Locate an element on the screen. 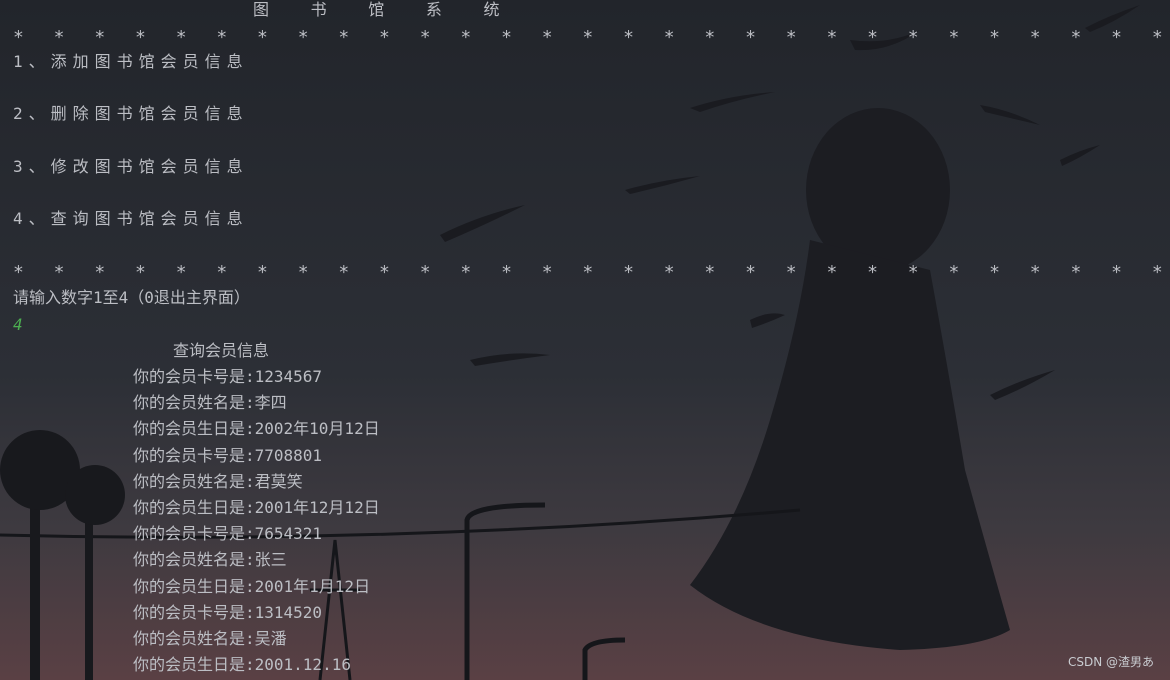 The height and width of the screenshot is (680, 1170). record-line: 你的会员姓名是:李四 is located at coordinates (210, 402).